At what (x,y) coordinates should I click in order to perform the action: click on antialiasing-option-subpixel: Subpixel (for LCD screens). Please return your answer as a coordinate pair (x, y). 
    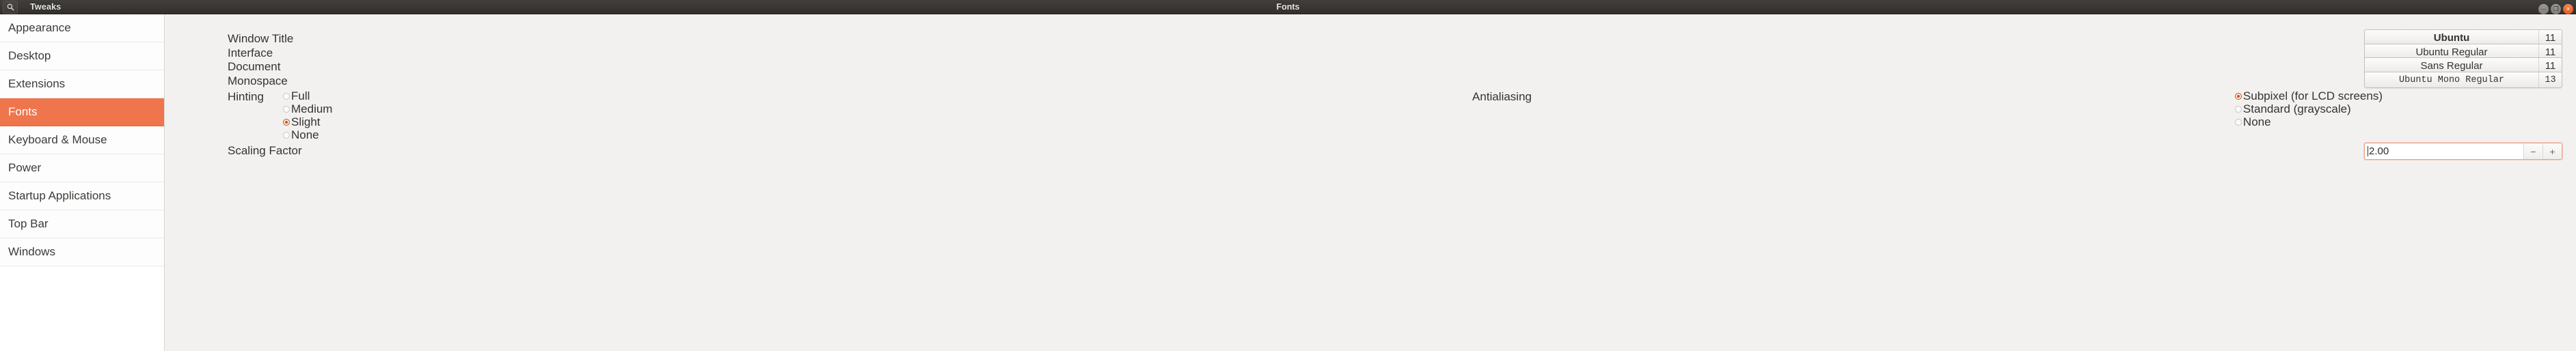
    Looking at the image, I should click on (2309, 96).